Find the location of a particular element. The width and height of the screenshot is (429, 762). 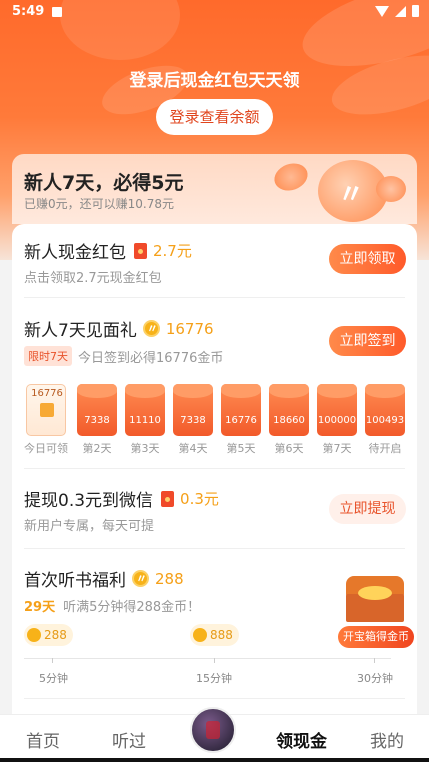

claim-cash-button: 立即领取 is located at coordinates (367, 259).